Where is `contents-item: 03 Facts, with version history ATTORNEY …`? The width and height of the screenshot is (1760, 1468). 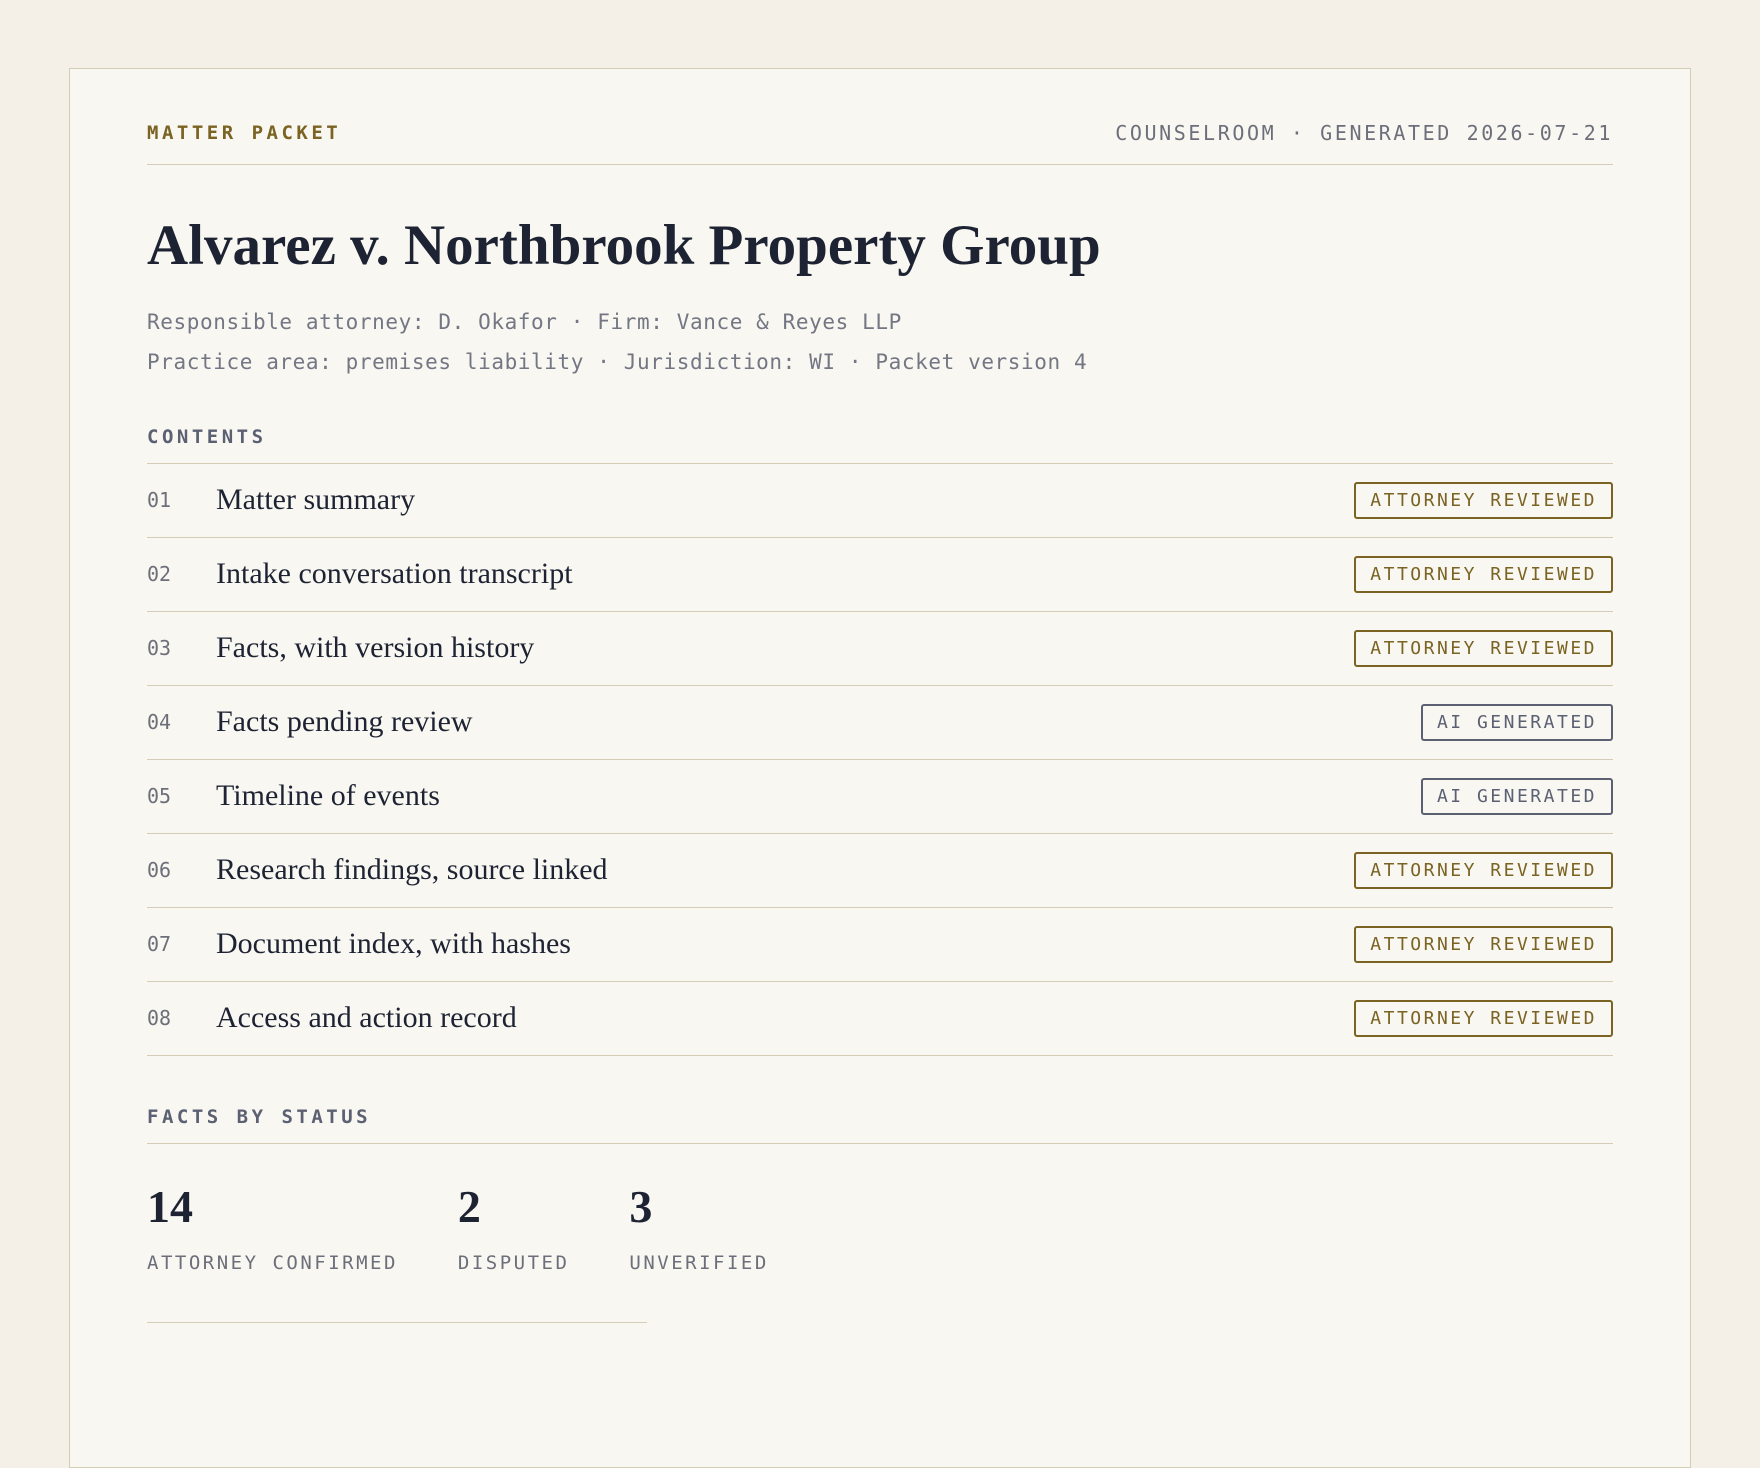
contents-item: 03 Facts, with version history ATTORNEY … is located at coordinates (880, 649).